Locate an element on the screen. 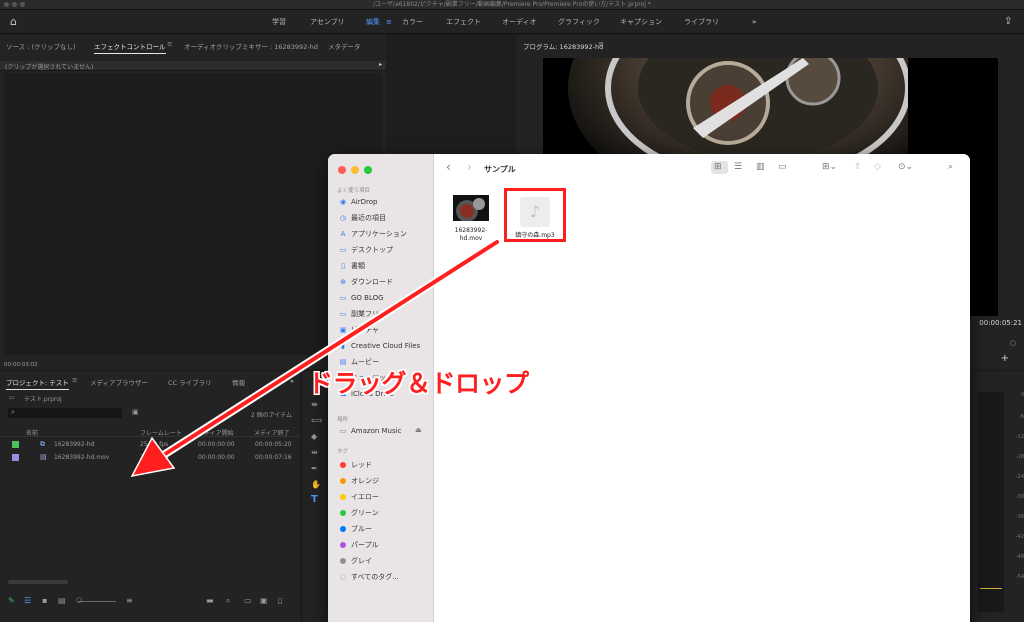 Image resolution: width=1024 pixels, height=622 pixels. eject-icon: ⏏ is located at coordinates (418, 430).